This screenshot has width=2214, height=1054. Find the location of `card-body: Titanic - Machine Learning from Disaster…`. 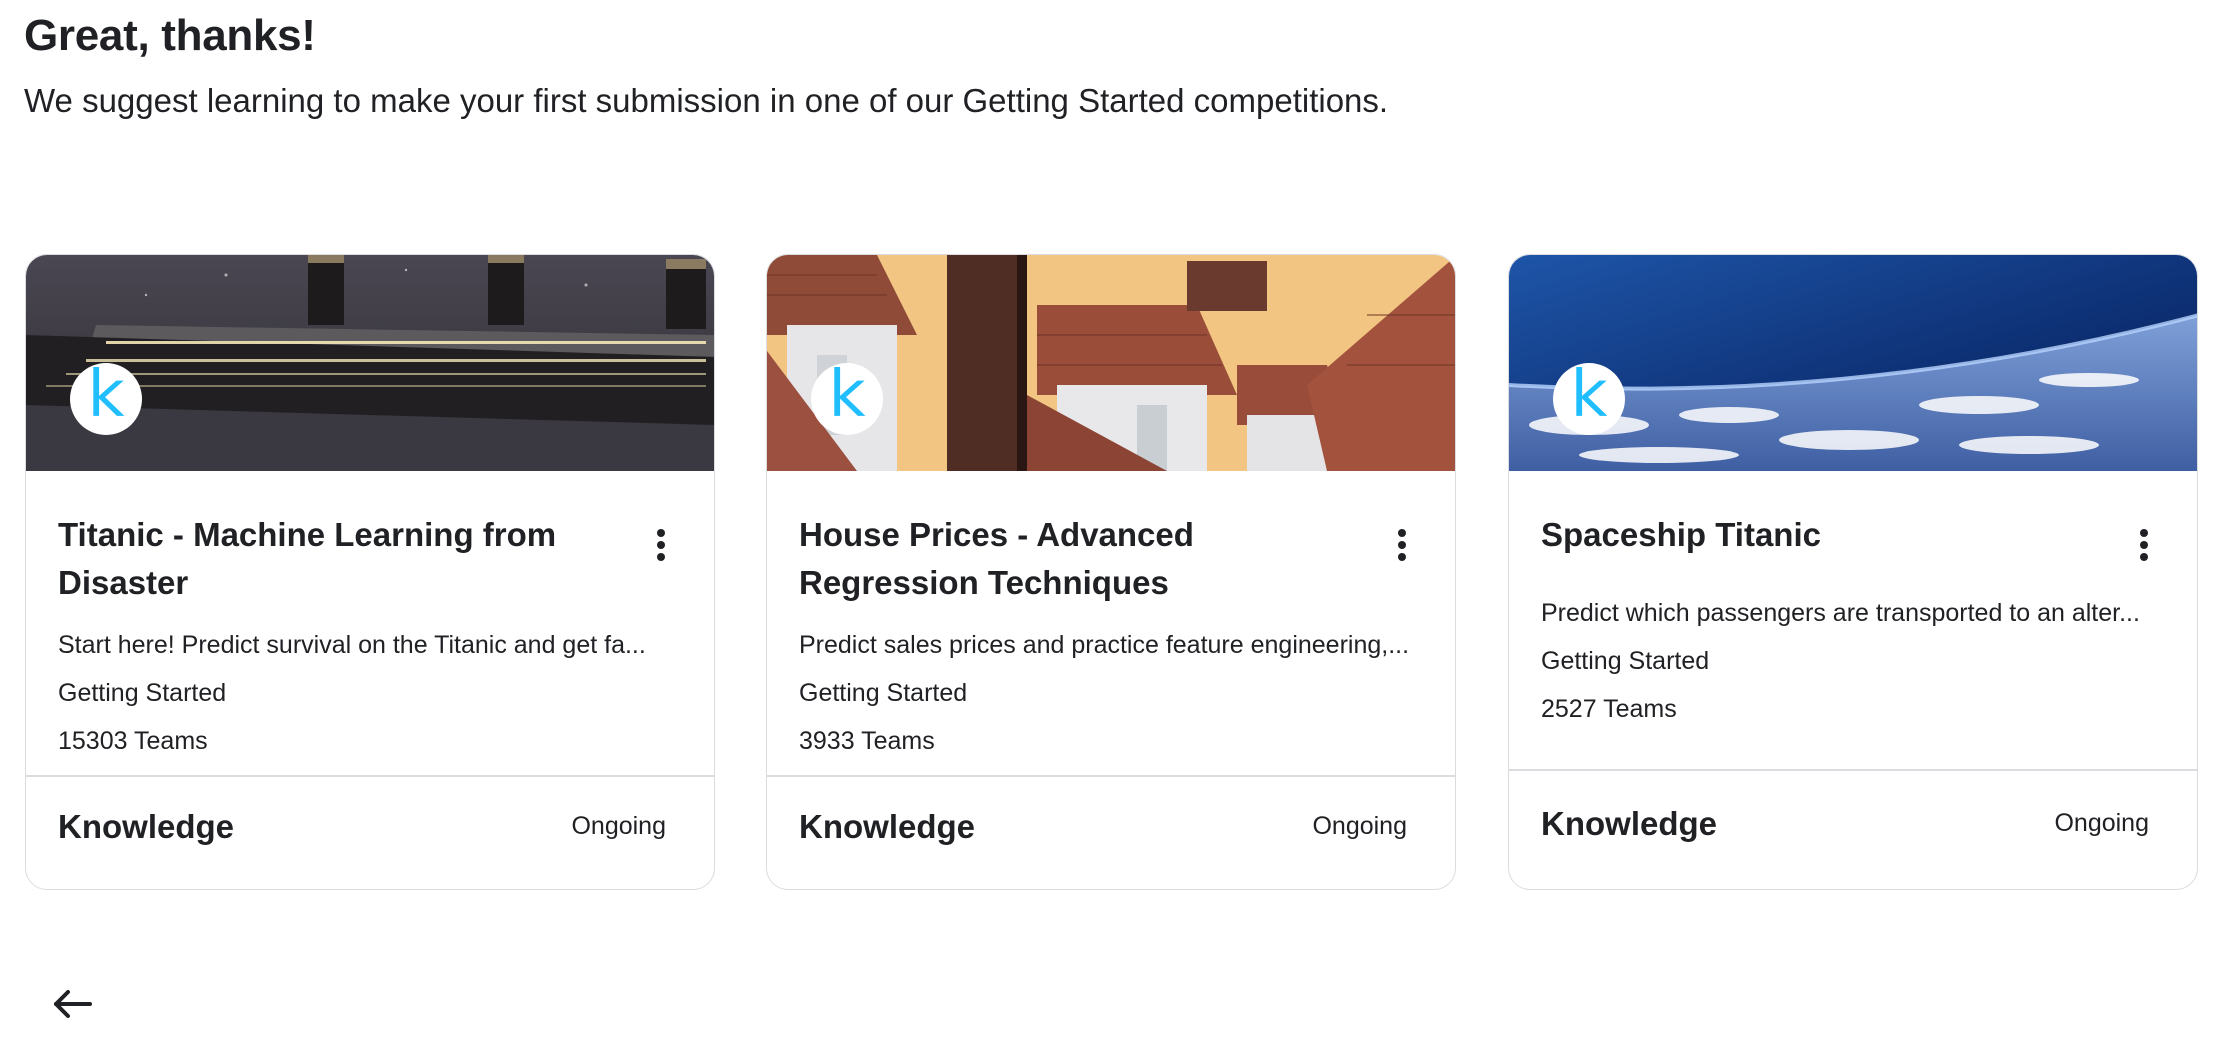

card-body: Titanic - Machine Learning from Disaster… is located at coordinates (370, 623).